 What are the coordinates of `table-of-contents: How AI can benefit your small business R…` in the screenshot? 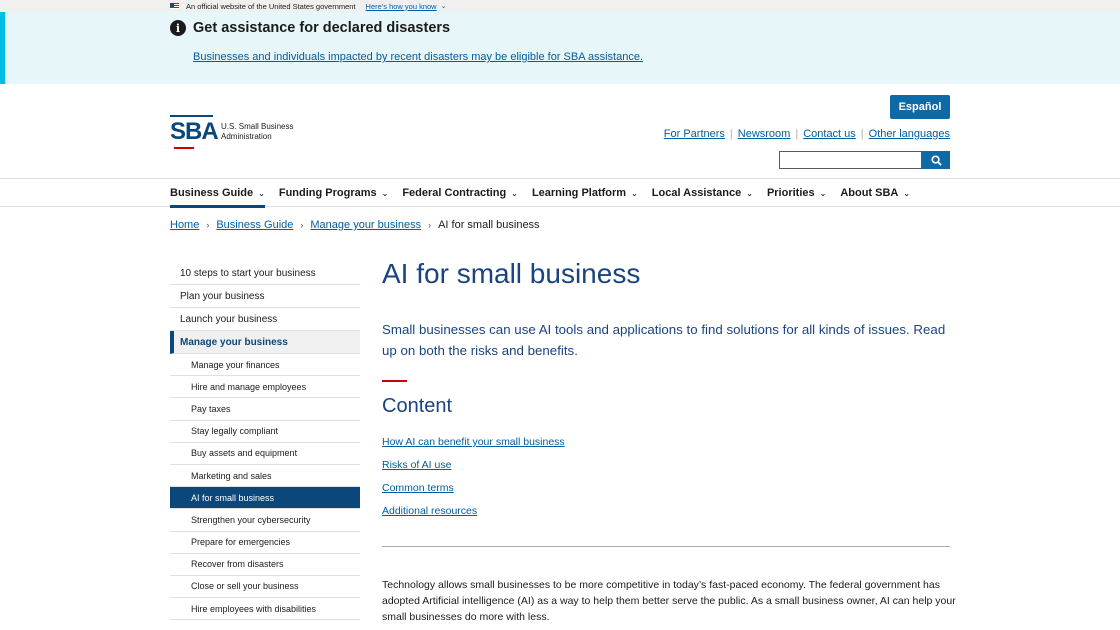 It's located at (473, 482).